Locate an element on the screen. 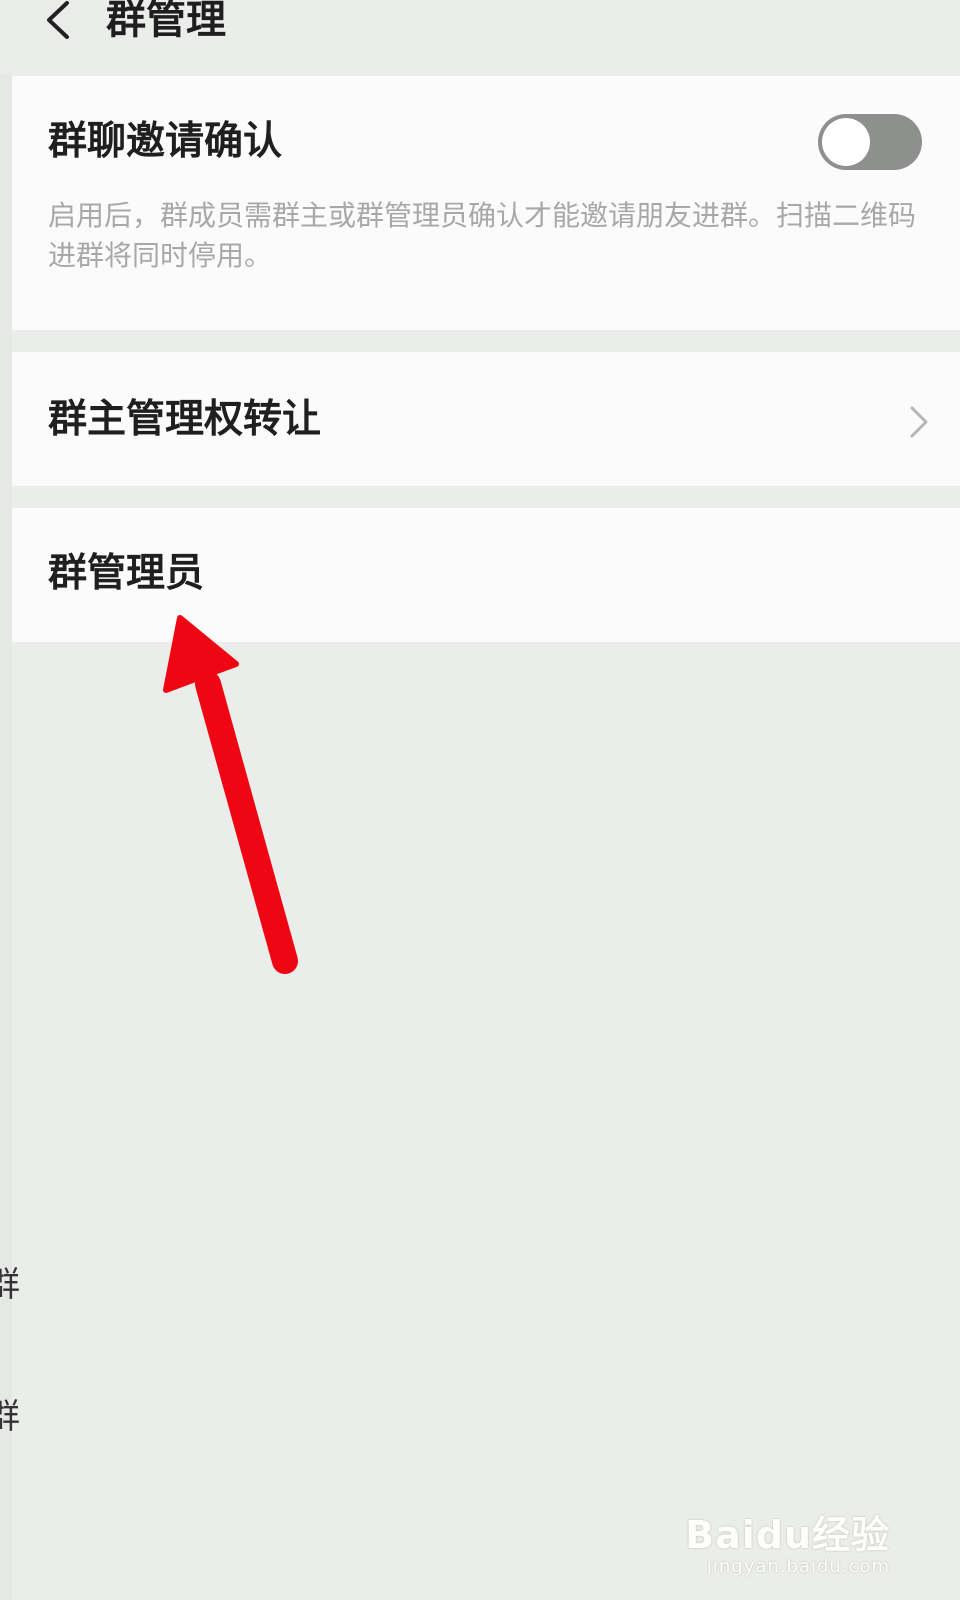 Image resolution: width=960 pixels, height=1600 pixels. back-button is located at coordinates (58, 24).